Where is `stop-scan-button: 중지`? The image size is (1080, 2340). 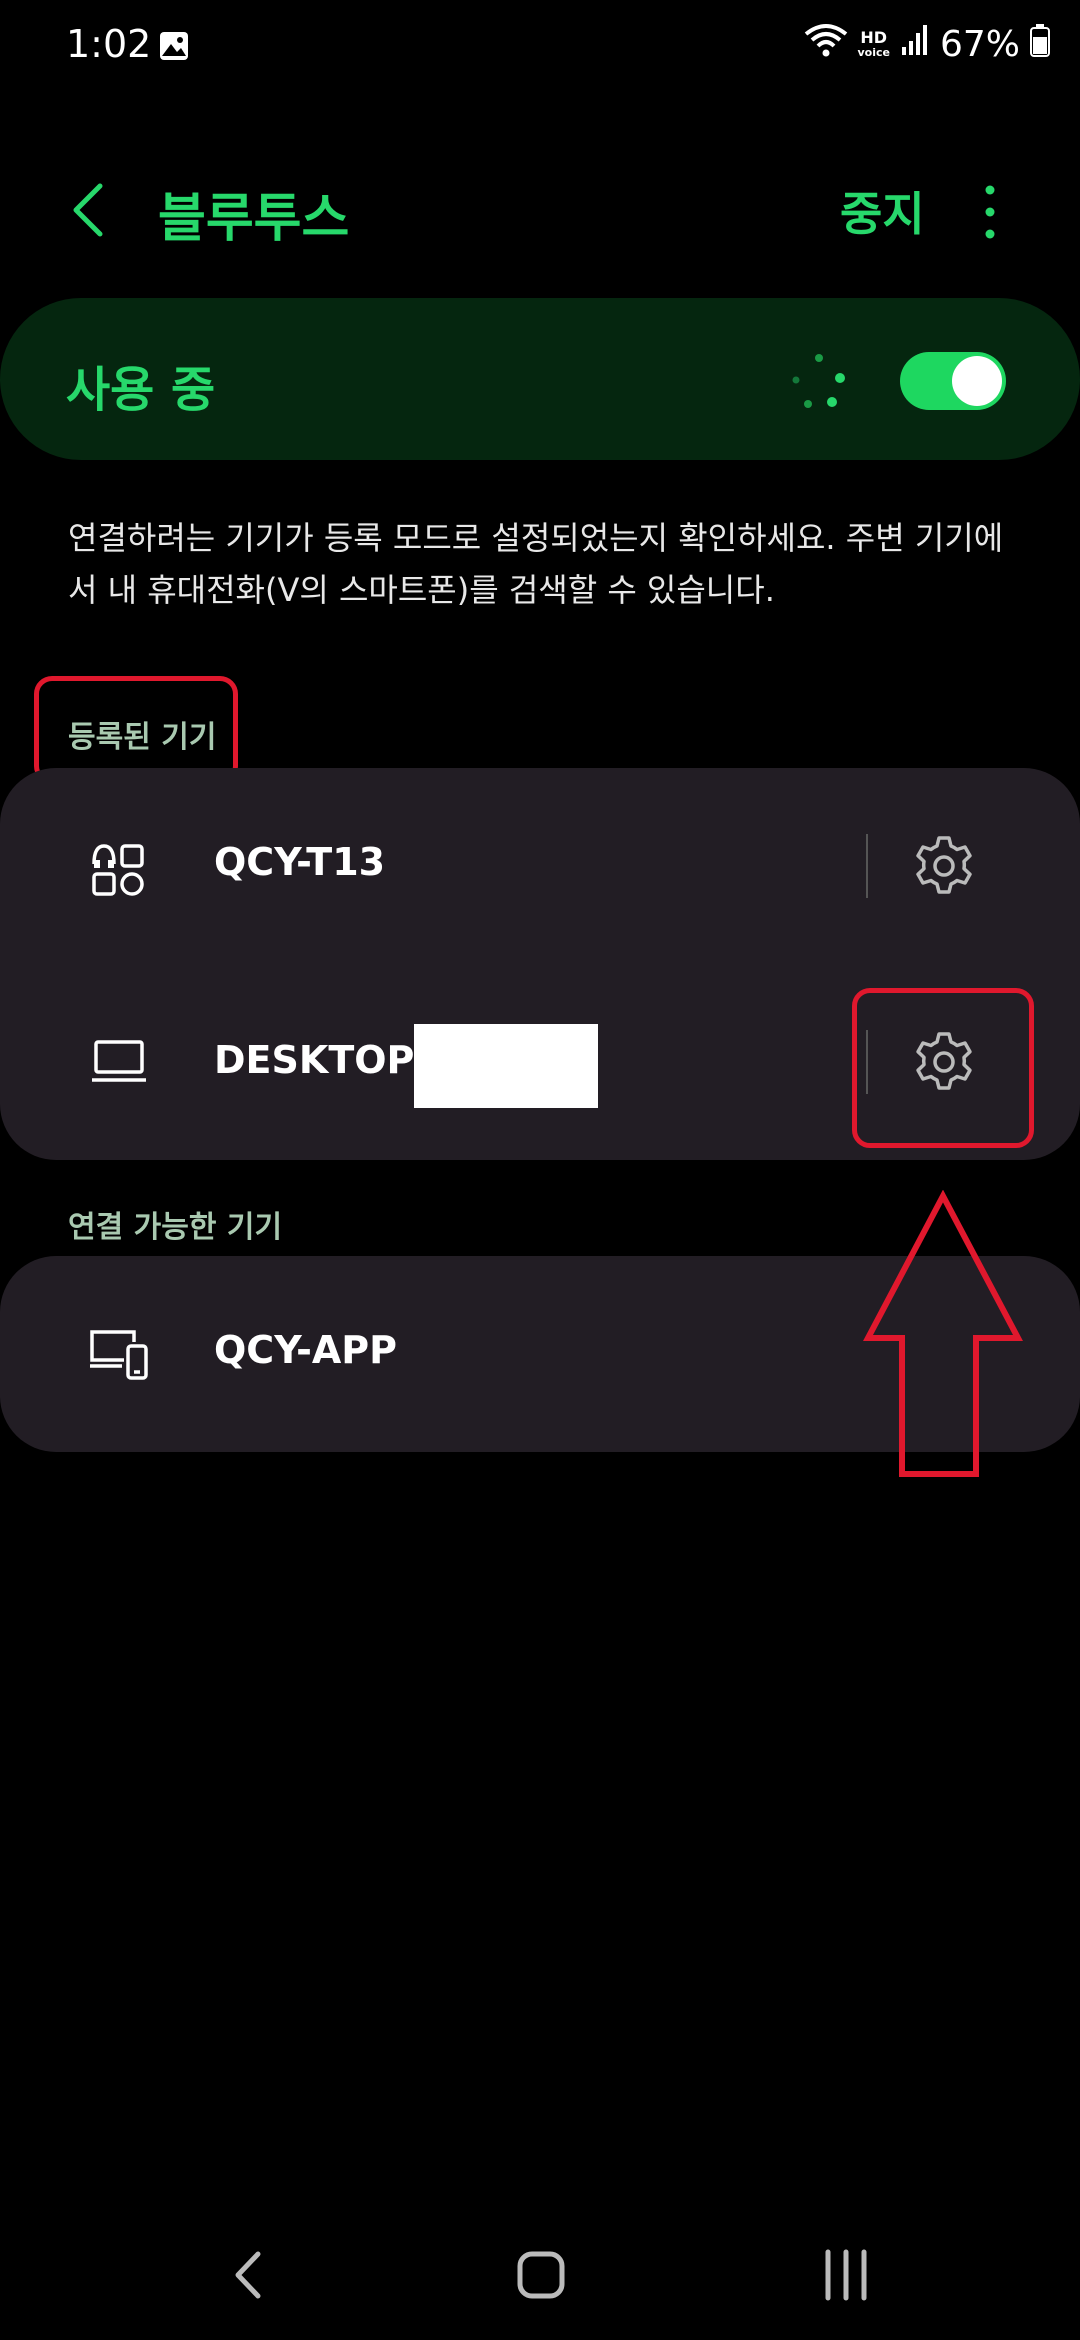
stop-scan-button: 중지 is located at coordinates (882, 211).